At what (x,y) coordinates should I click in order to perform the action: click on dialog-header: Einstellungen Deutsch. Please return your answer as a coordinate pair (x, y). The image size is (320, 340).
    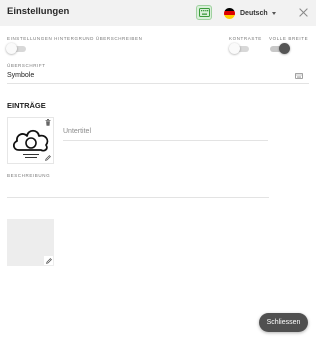
    Looking at the image, I should click on (158, 13).